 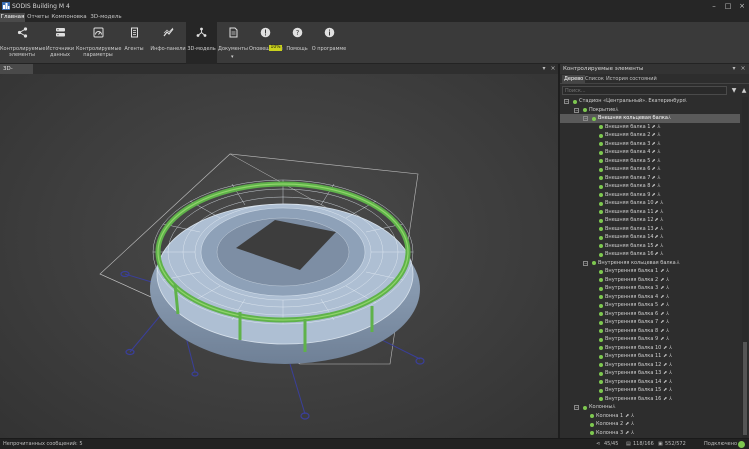 What do you see at coordinates (650, 186) in the screenshot?
I see `tree-node-outer-beam: Внешняя балка 8 ⬈ ⅄` at bounding box center [650, 186].